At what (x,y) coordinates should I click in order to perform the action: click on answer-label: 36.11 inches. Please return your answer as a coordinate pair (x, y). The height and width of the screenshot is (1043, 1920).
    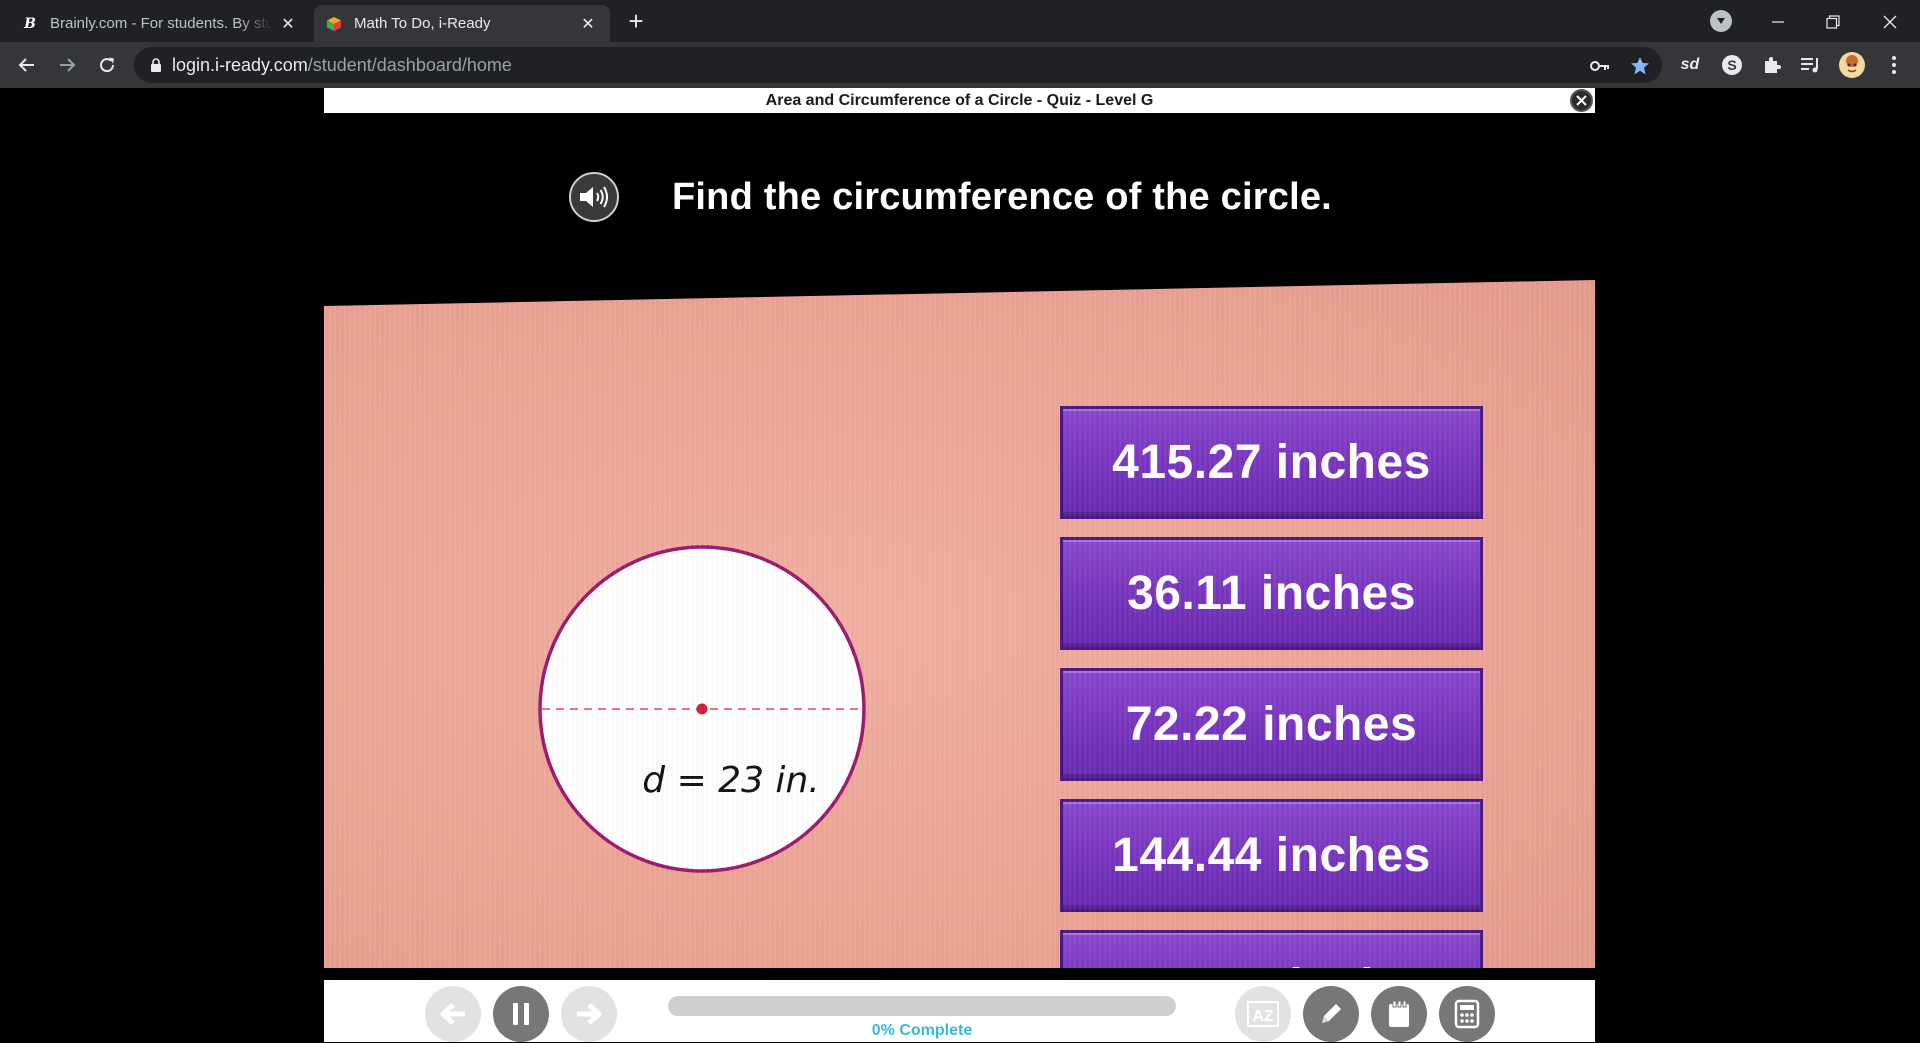
    Looking at the image, I should click on (1271, 593).